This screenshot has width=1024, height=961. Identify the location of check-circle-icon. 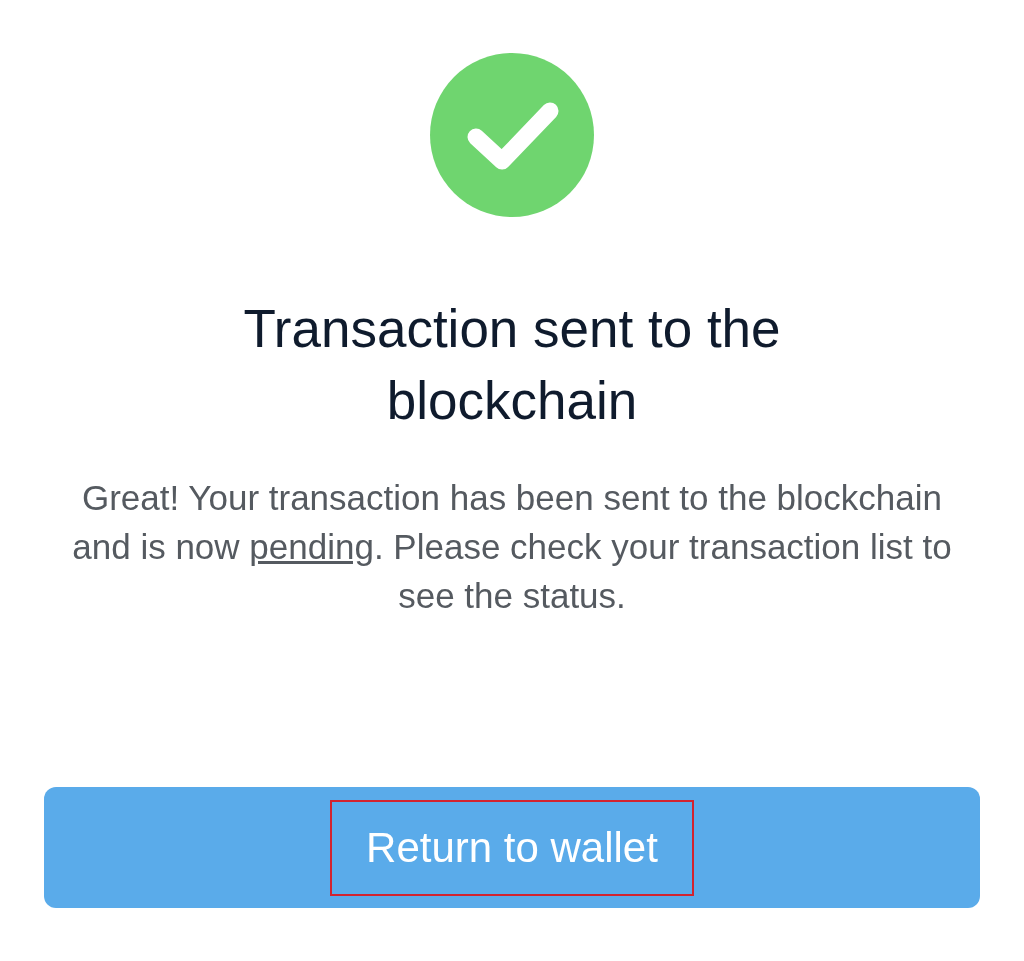
(512, 135).